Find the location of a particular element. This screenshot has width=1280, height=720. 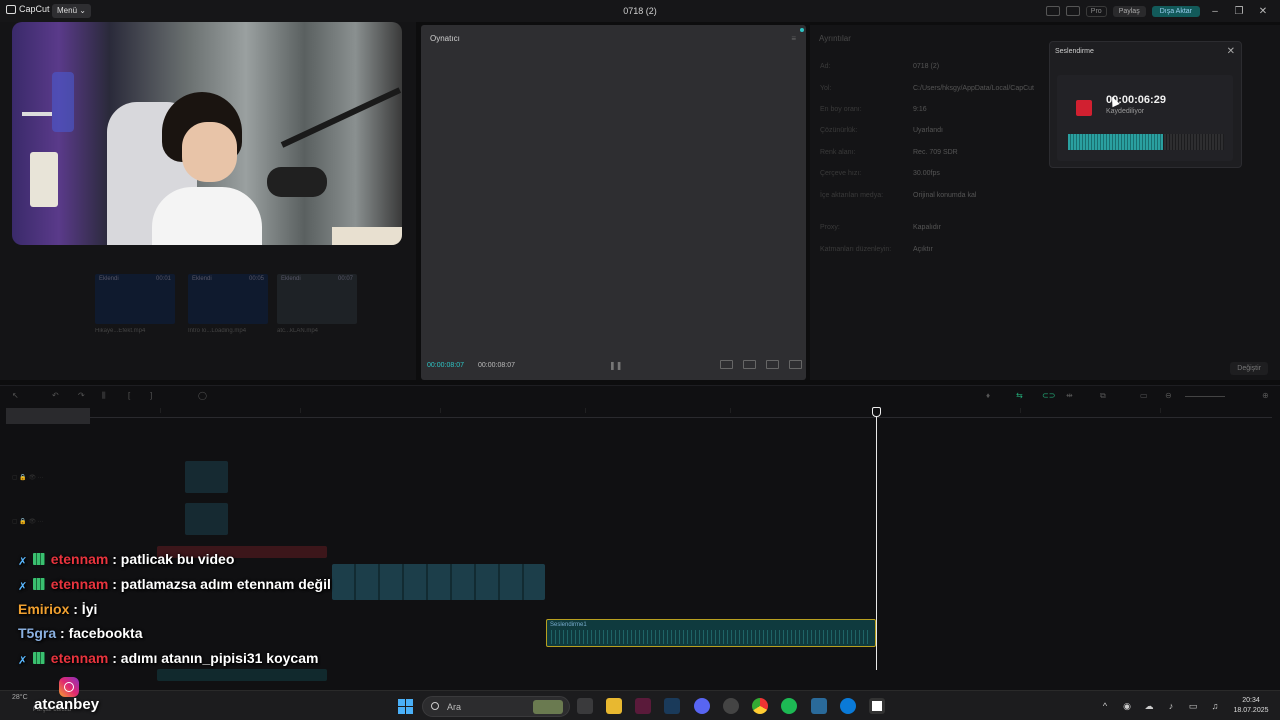

volume-icon: ♫ is located at coordinates (1215, 706).